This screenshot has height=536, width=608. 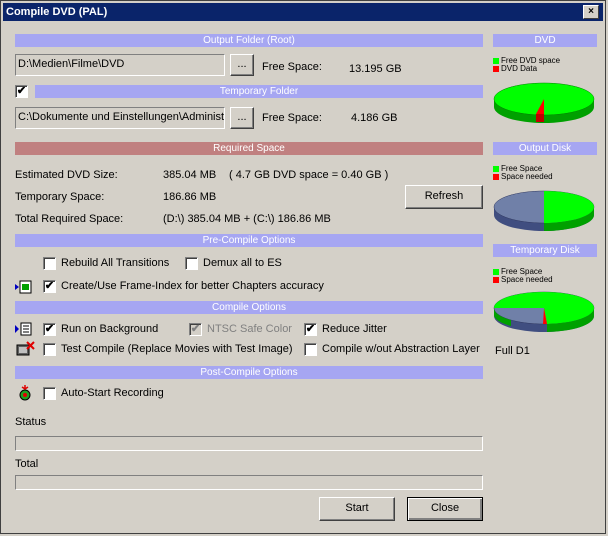 I want to click on compile-options-header: Compile Options, so click(x=249, y=307).